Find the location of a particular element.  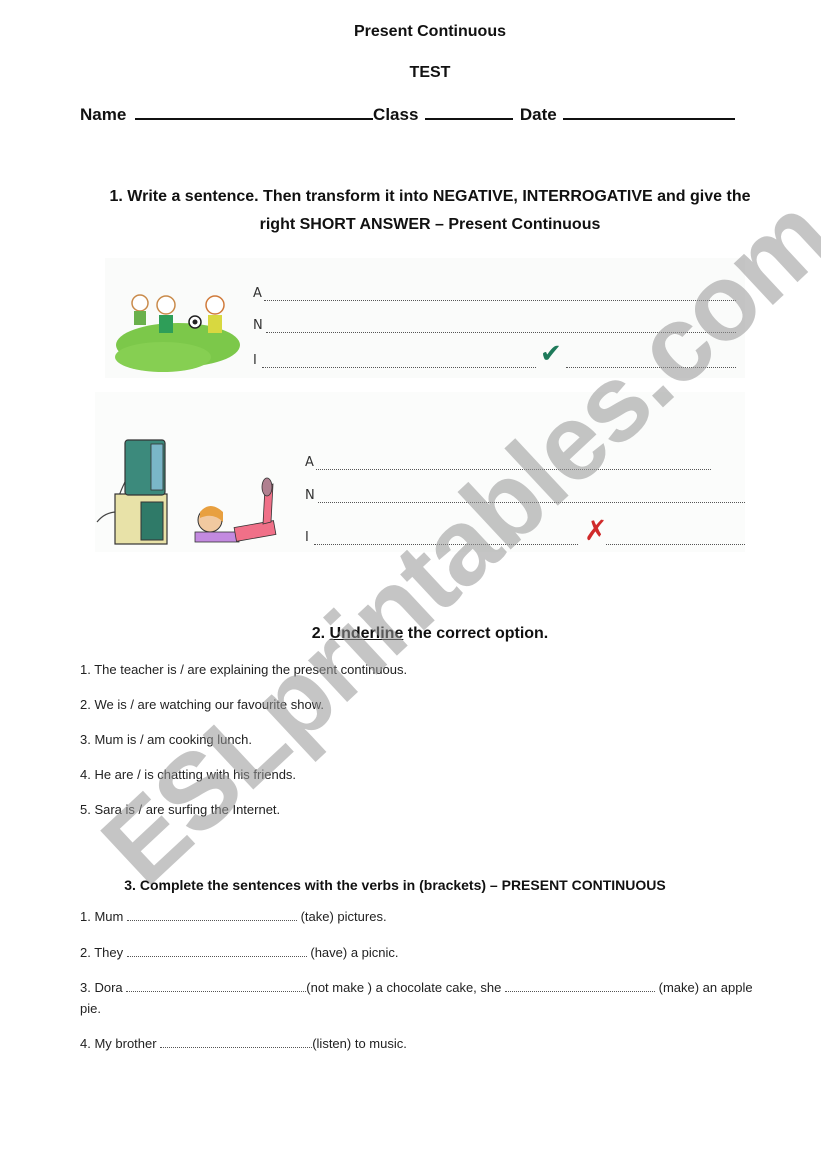

sentence-end: (take) pictures. is located at coordinates (343, 916).